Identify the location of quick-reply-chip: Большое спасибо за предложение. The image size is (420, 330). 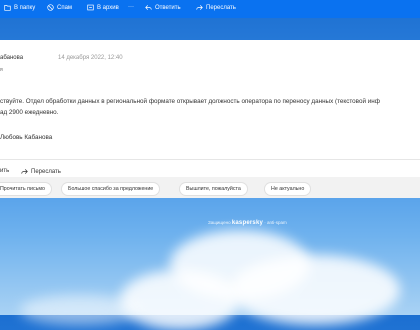
(111, 189).